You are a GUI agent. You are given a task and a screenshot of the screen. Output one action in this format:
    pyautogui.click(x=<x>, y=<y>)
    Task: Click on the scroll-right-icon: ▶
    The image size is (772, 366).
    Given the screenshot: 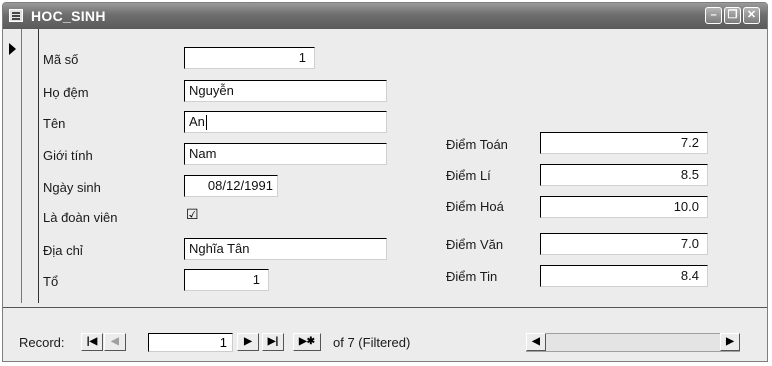 What is the action you would take?
    pyautogui.click(x=730, y=342)
    